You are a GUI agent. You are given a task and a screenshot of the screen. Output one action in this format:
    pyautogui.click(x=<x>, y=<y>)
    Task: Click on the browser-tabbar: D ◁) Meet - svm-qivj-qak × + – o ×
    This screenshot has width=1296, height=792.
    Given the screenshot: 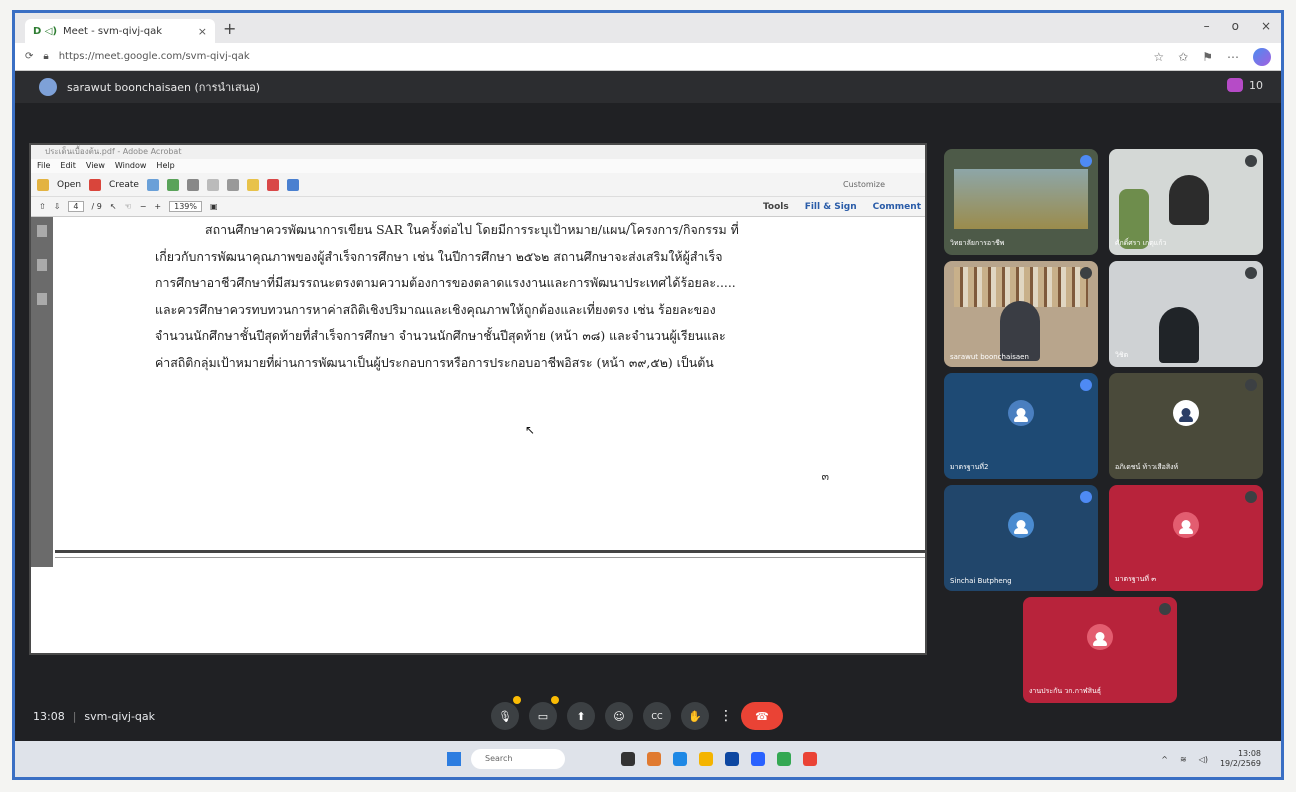 What is the action you would take?
    pyautogui.click(x=648, y=28)
    